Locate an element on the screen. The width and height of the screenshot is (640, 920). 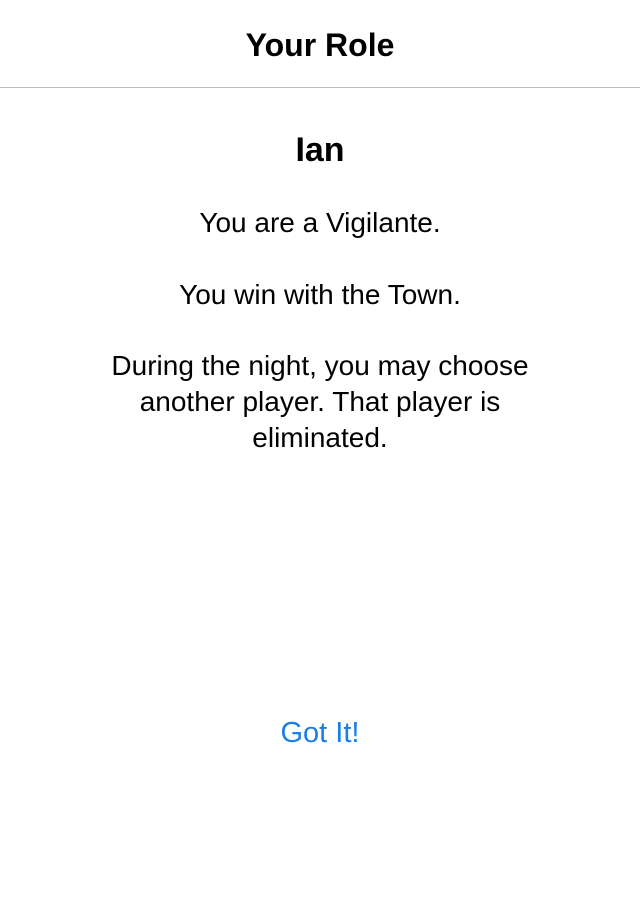
role-description: You are a Vigilante. is located at coordinates (320, 222).